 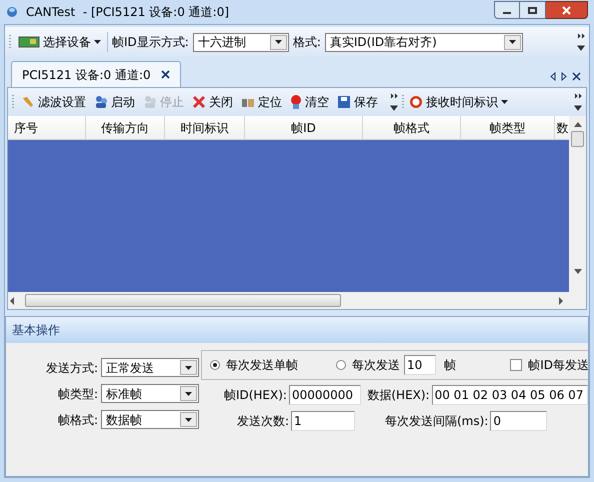 I want to click on column-header: 序号, so click(x=47, y=127).